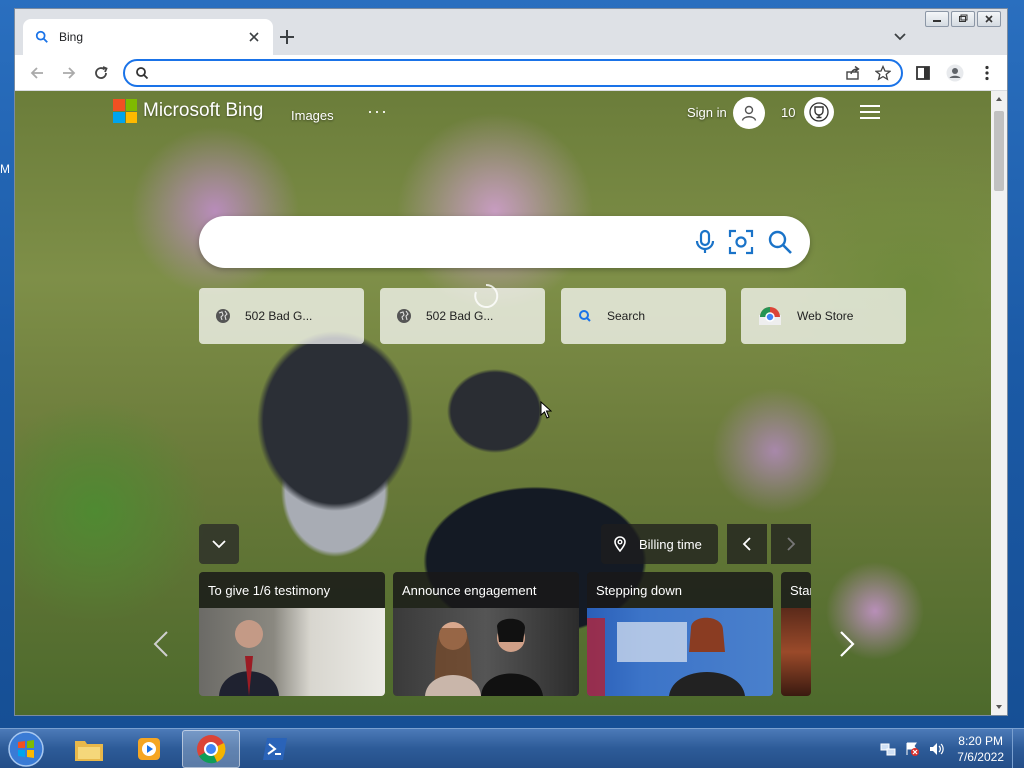 This screenshot has width=1024, height=768. What do you see at coordinates (486, 590) in the screenshot?
I see `news-card-title: Announce engagement` at bounding box center [486, 590].